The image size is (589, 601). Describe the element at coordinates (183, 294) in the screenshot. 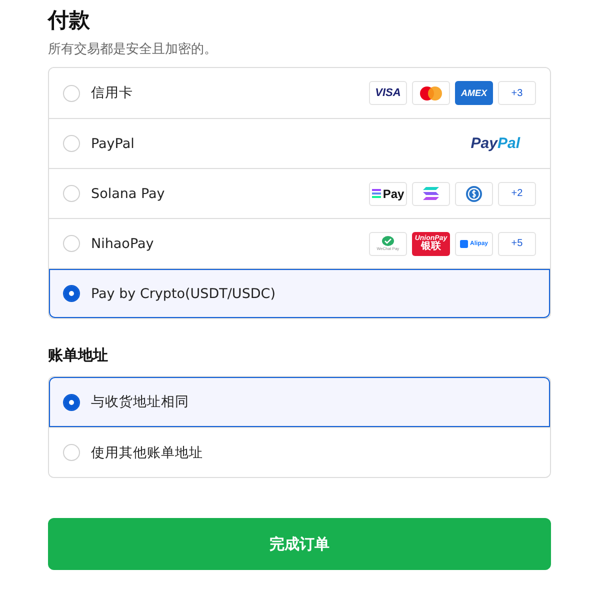

I see `option-label: Pay by Crypto(USDT/USDC)` at that location.